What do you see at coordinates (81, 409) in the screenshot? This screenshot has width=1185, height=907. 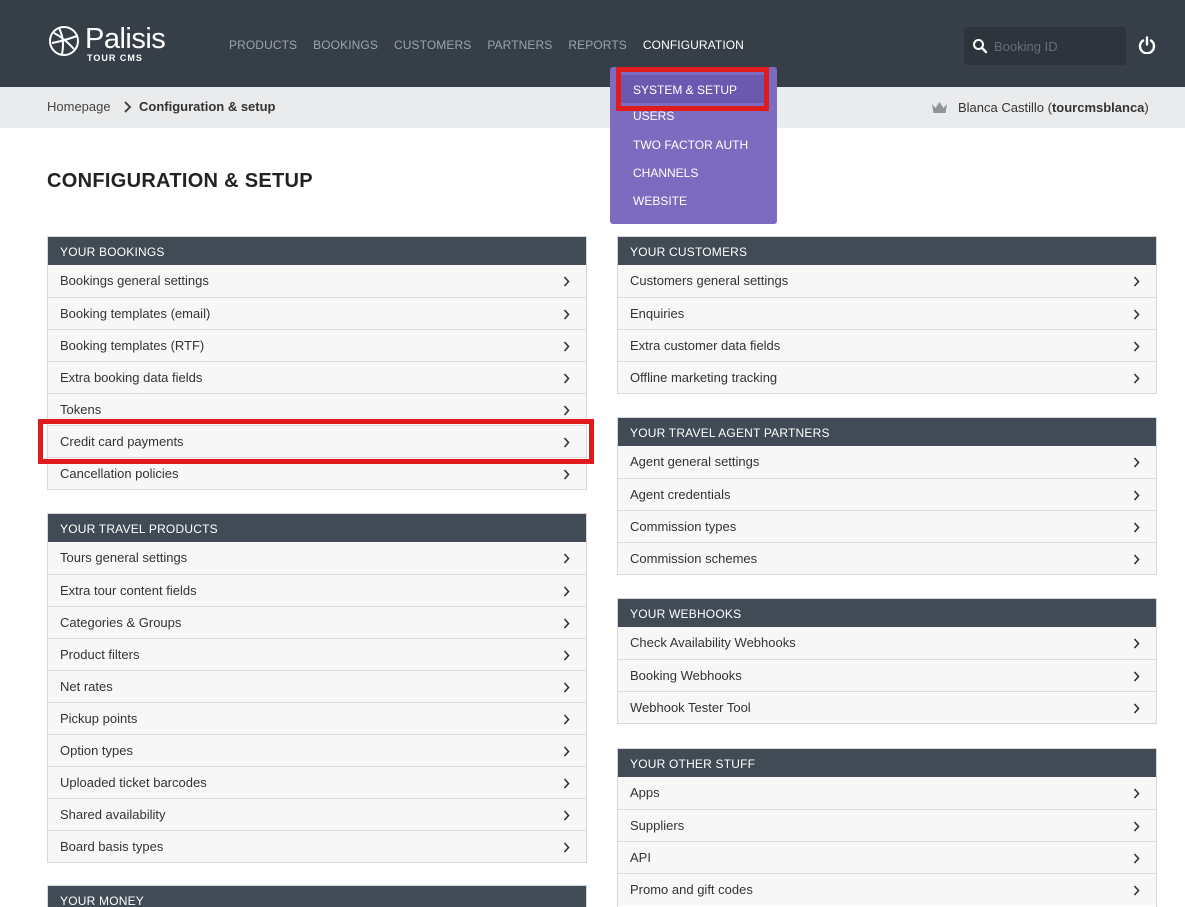 I see `settings-row-label: Tokens` at bounding box center [81, 409].